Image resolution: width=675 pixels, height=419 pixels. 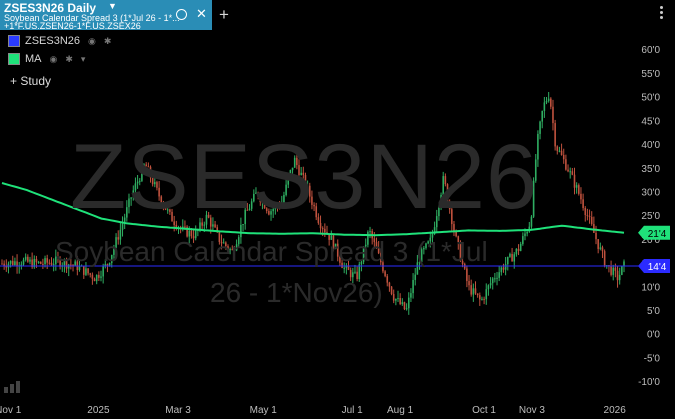 What do you see at coordinates (650, 192) in the screenshot?
I see `y-axis-label: 30'0` at bounding box center [650, 192].